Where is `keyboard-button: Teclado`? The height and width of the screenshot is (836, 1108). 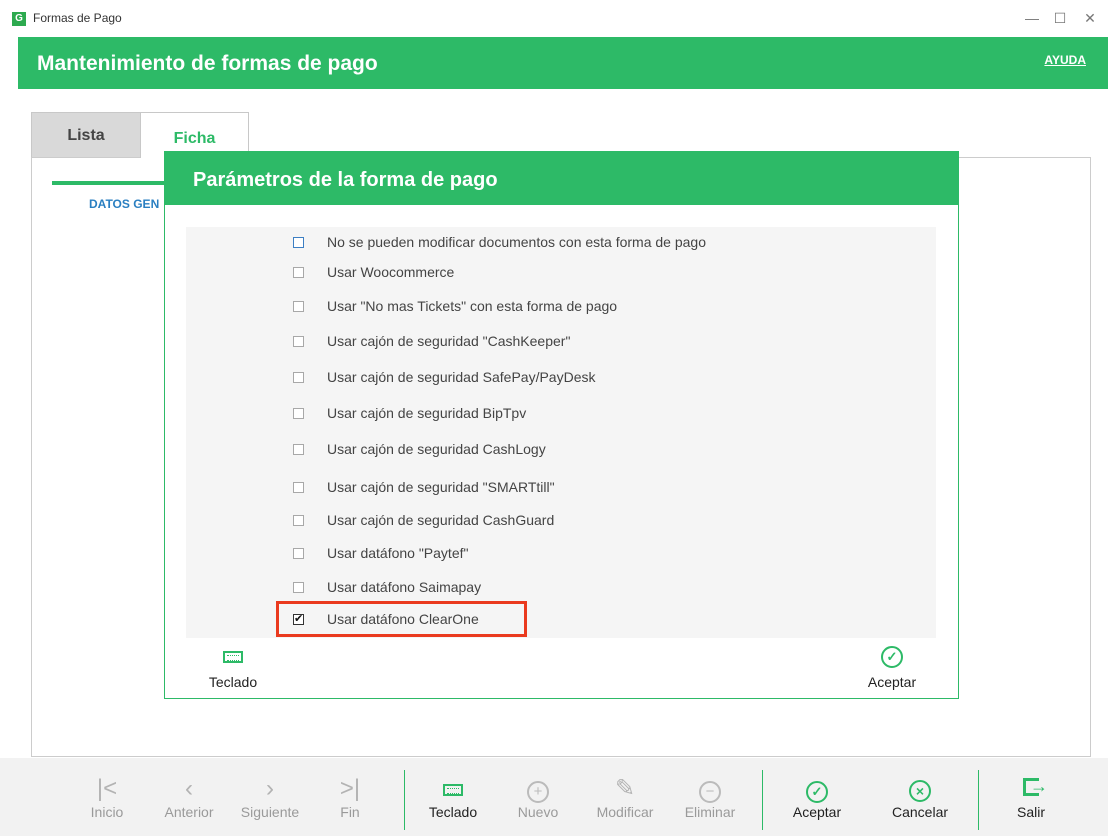
keyboard-button: Teclado is located at coordinates (453, 798).